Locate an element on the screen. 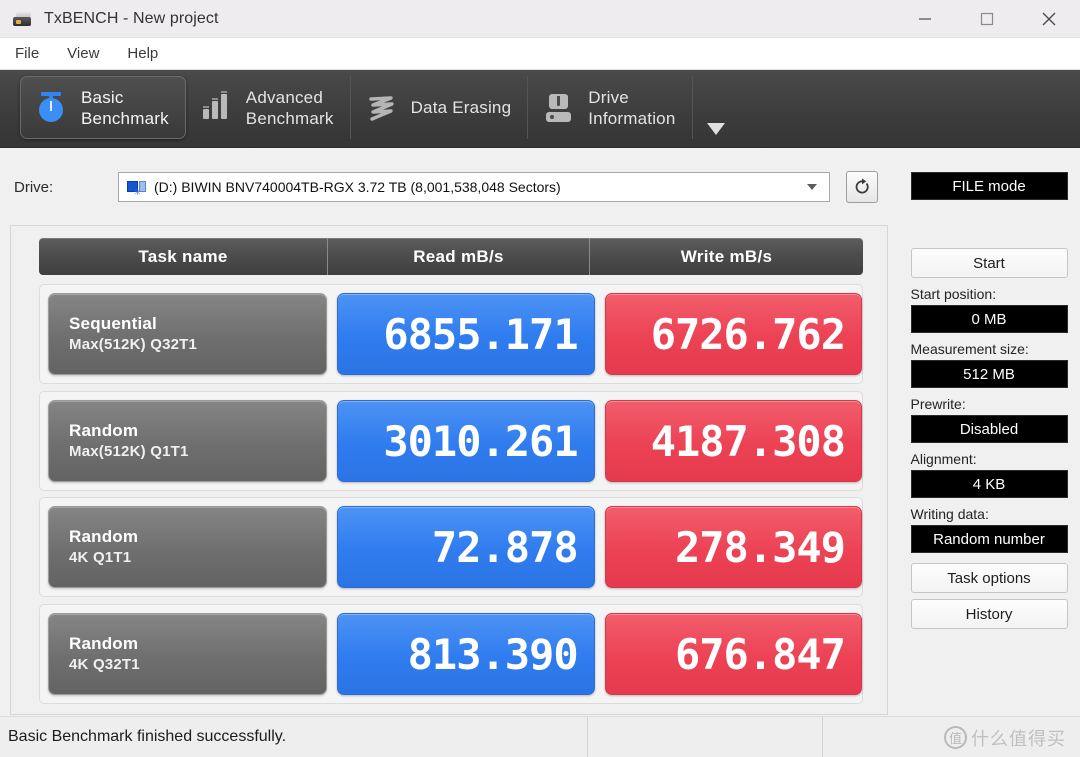 The width and height of the screenshot is (1080, 757). history-button: History is located at coordinates (989, 614).